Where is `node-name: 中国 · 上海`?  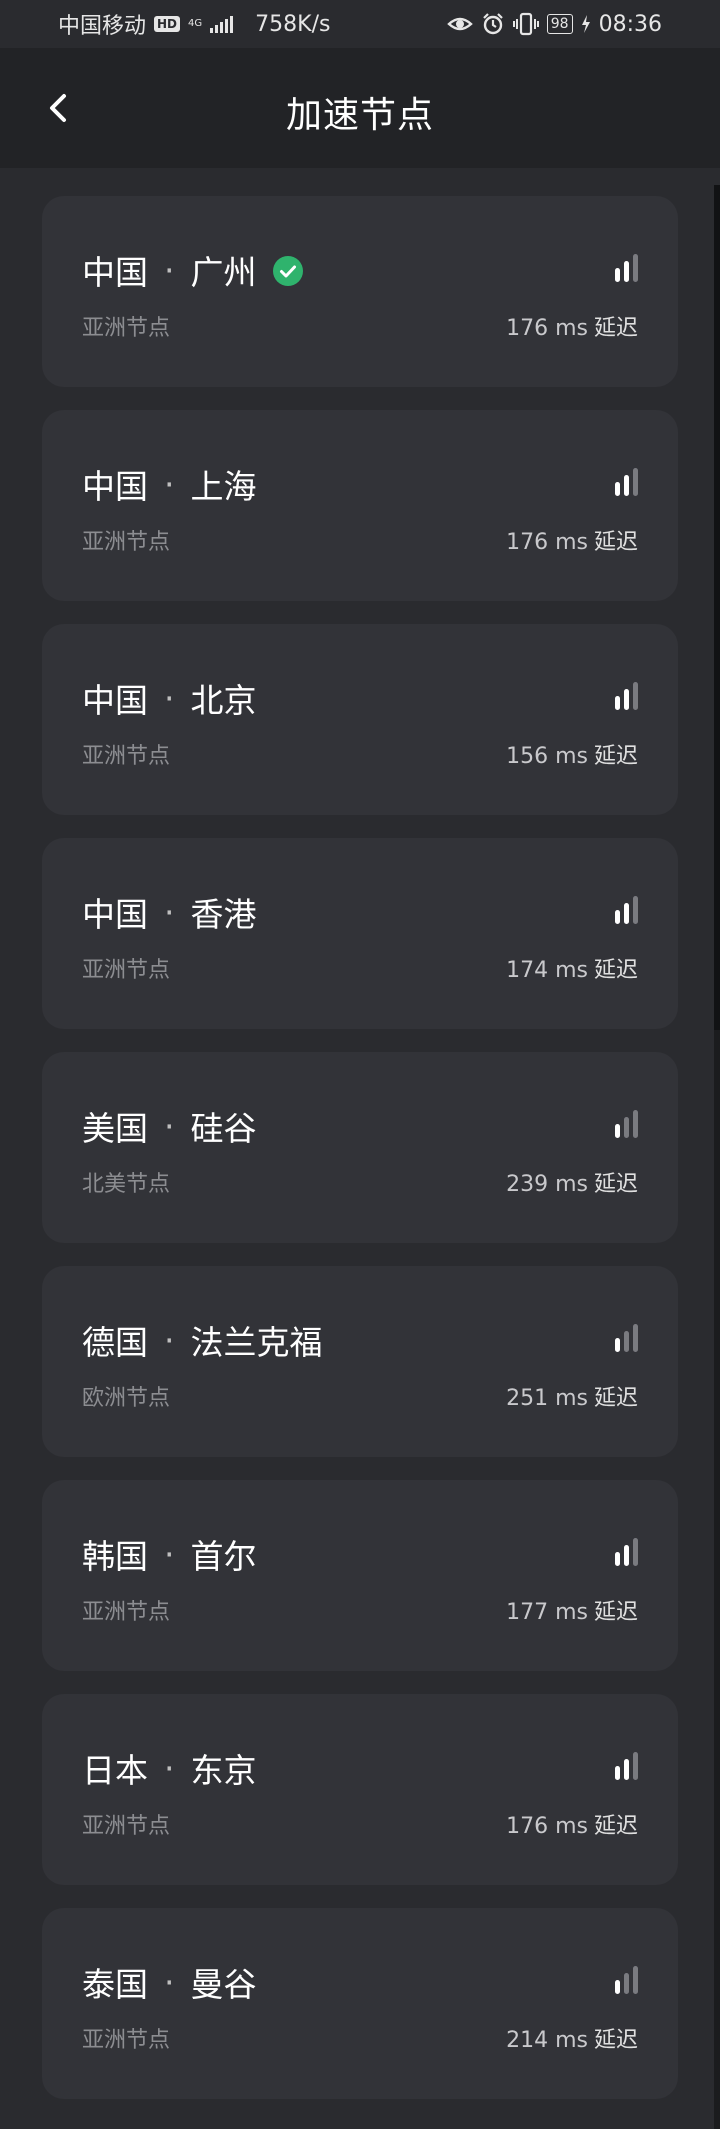
node-name: 中国 · 上海 is located at coordinates (169, 484).